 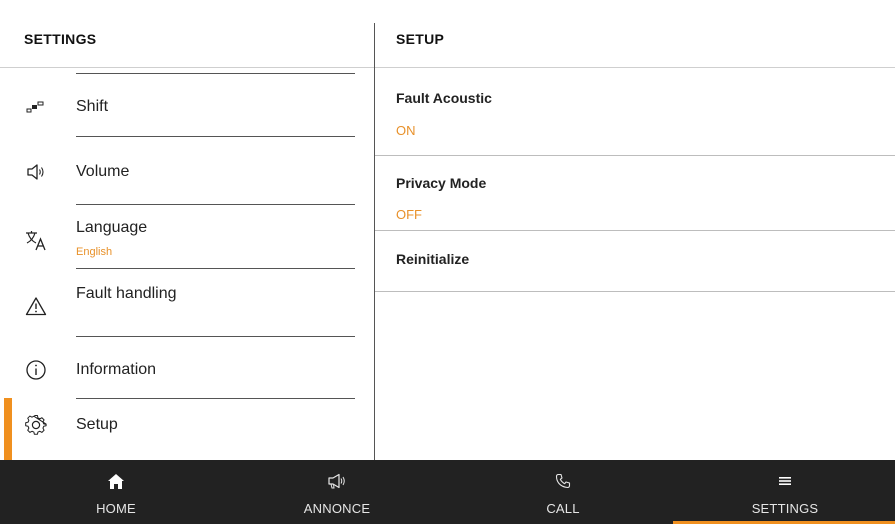 I want to click on setting-row-fault-acoustic: Fault Acoustic ON, so click(x=635, y=112).